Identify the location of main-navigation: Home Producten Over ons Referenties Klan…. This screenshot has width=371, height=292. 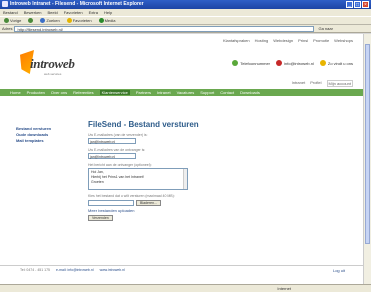
(181, 92).